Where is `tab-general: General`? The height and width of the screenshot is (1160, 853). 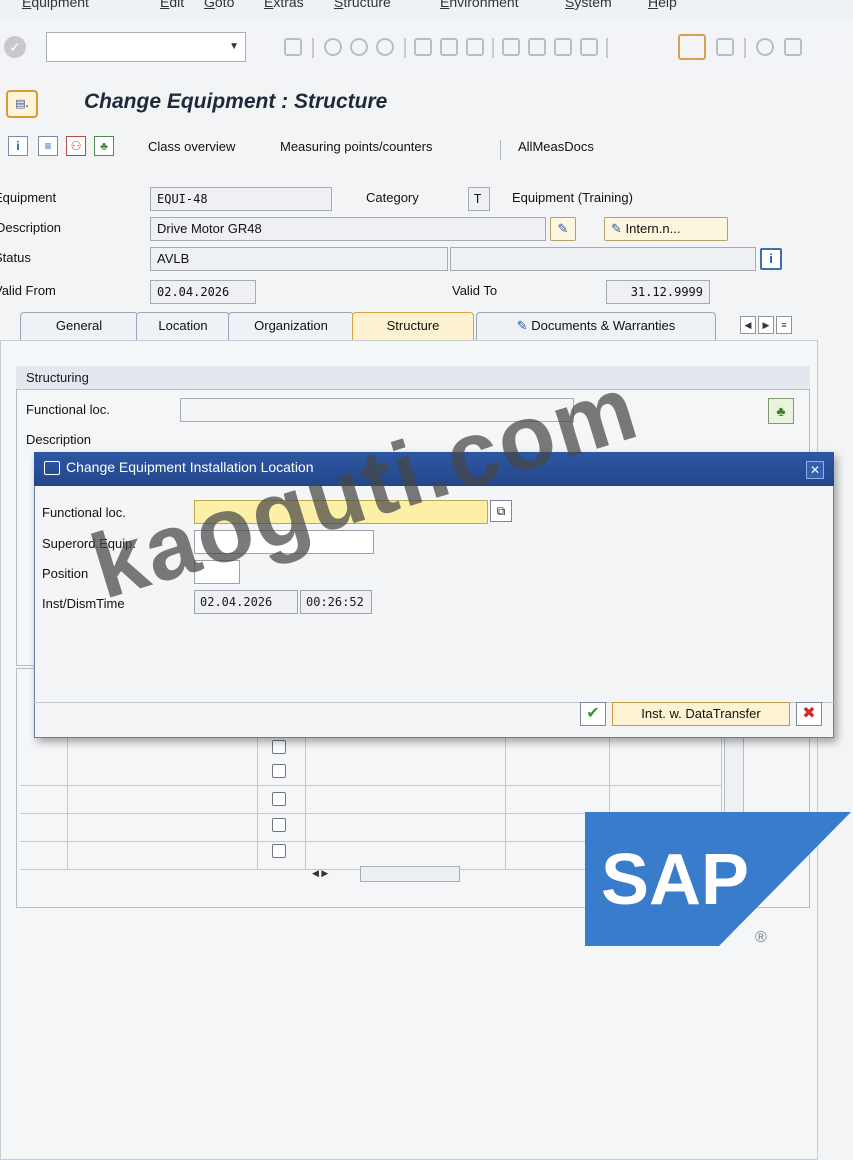 tab-general: General is located at coordinates (79, 326).